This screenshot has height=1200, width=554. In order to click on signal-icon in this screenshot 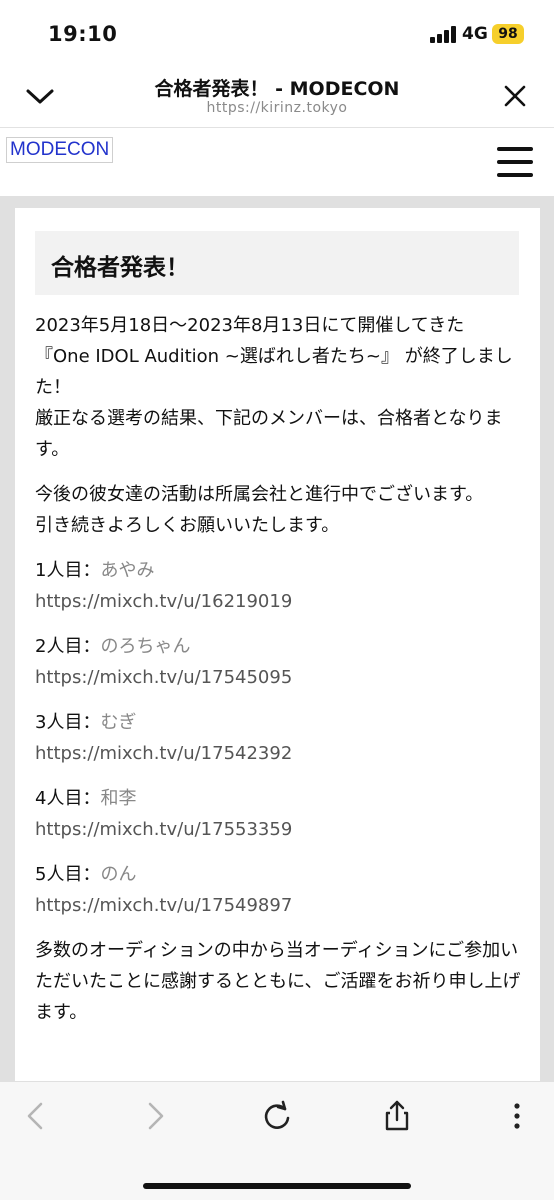, I will do `click(443, 34)`.